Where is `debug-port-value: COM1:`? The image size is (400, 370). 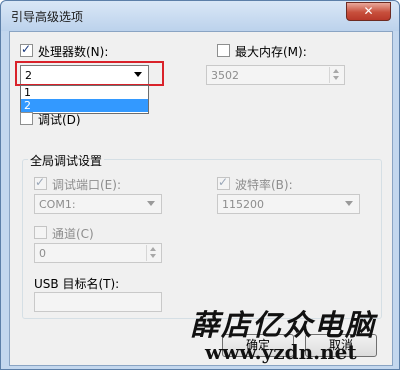
debug-port-value: COM1: is located at coordinates (57, 204).